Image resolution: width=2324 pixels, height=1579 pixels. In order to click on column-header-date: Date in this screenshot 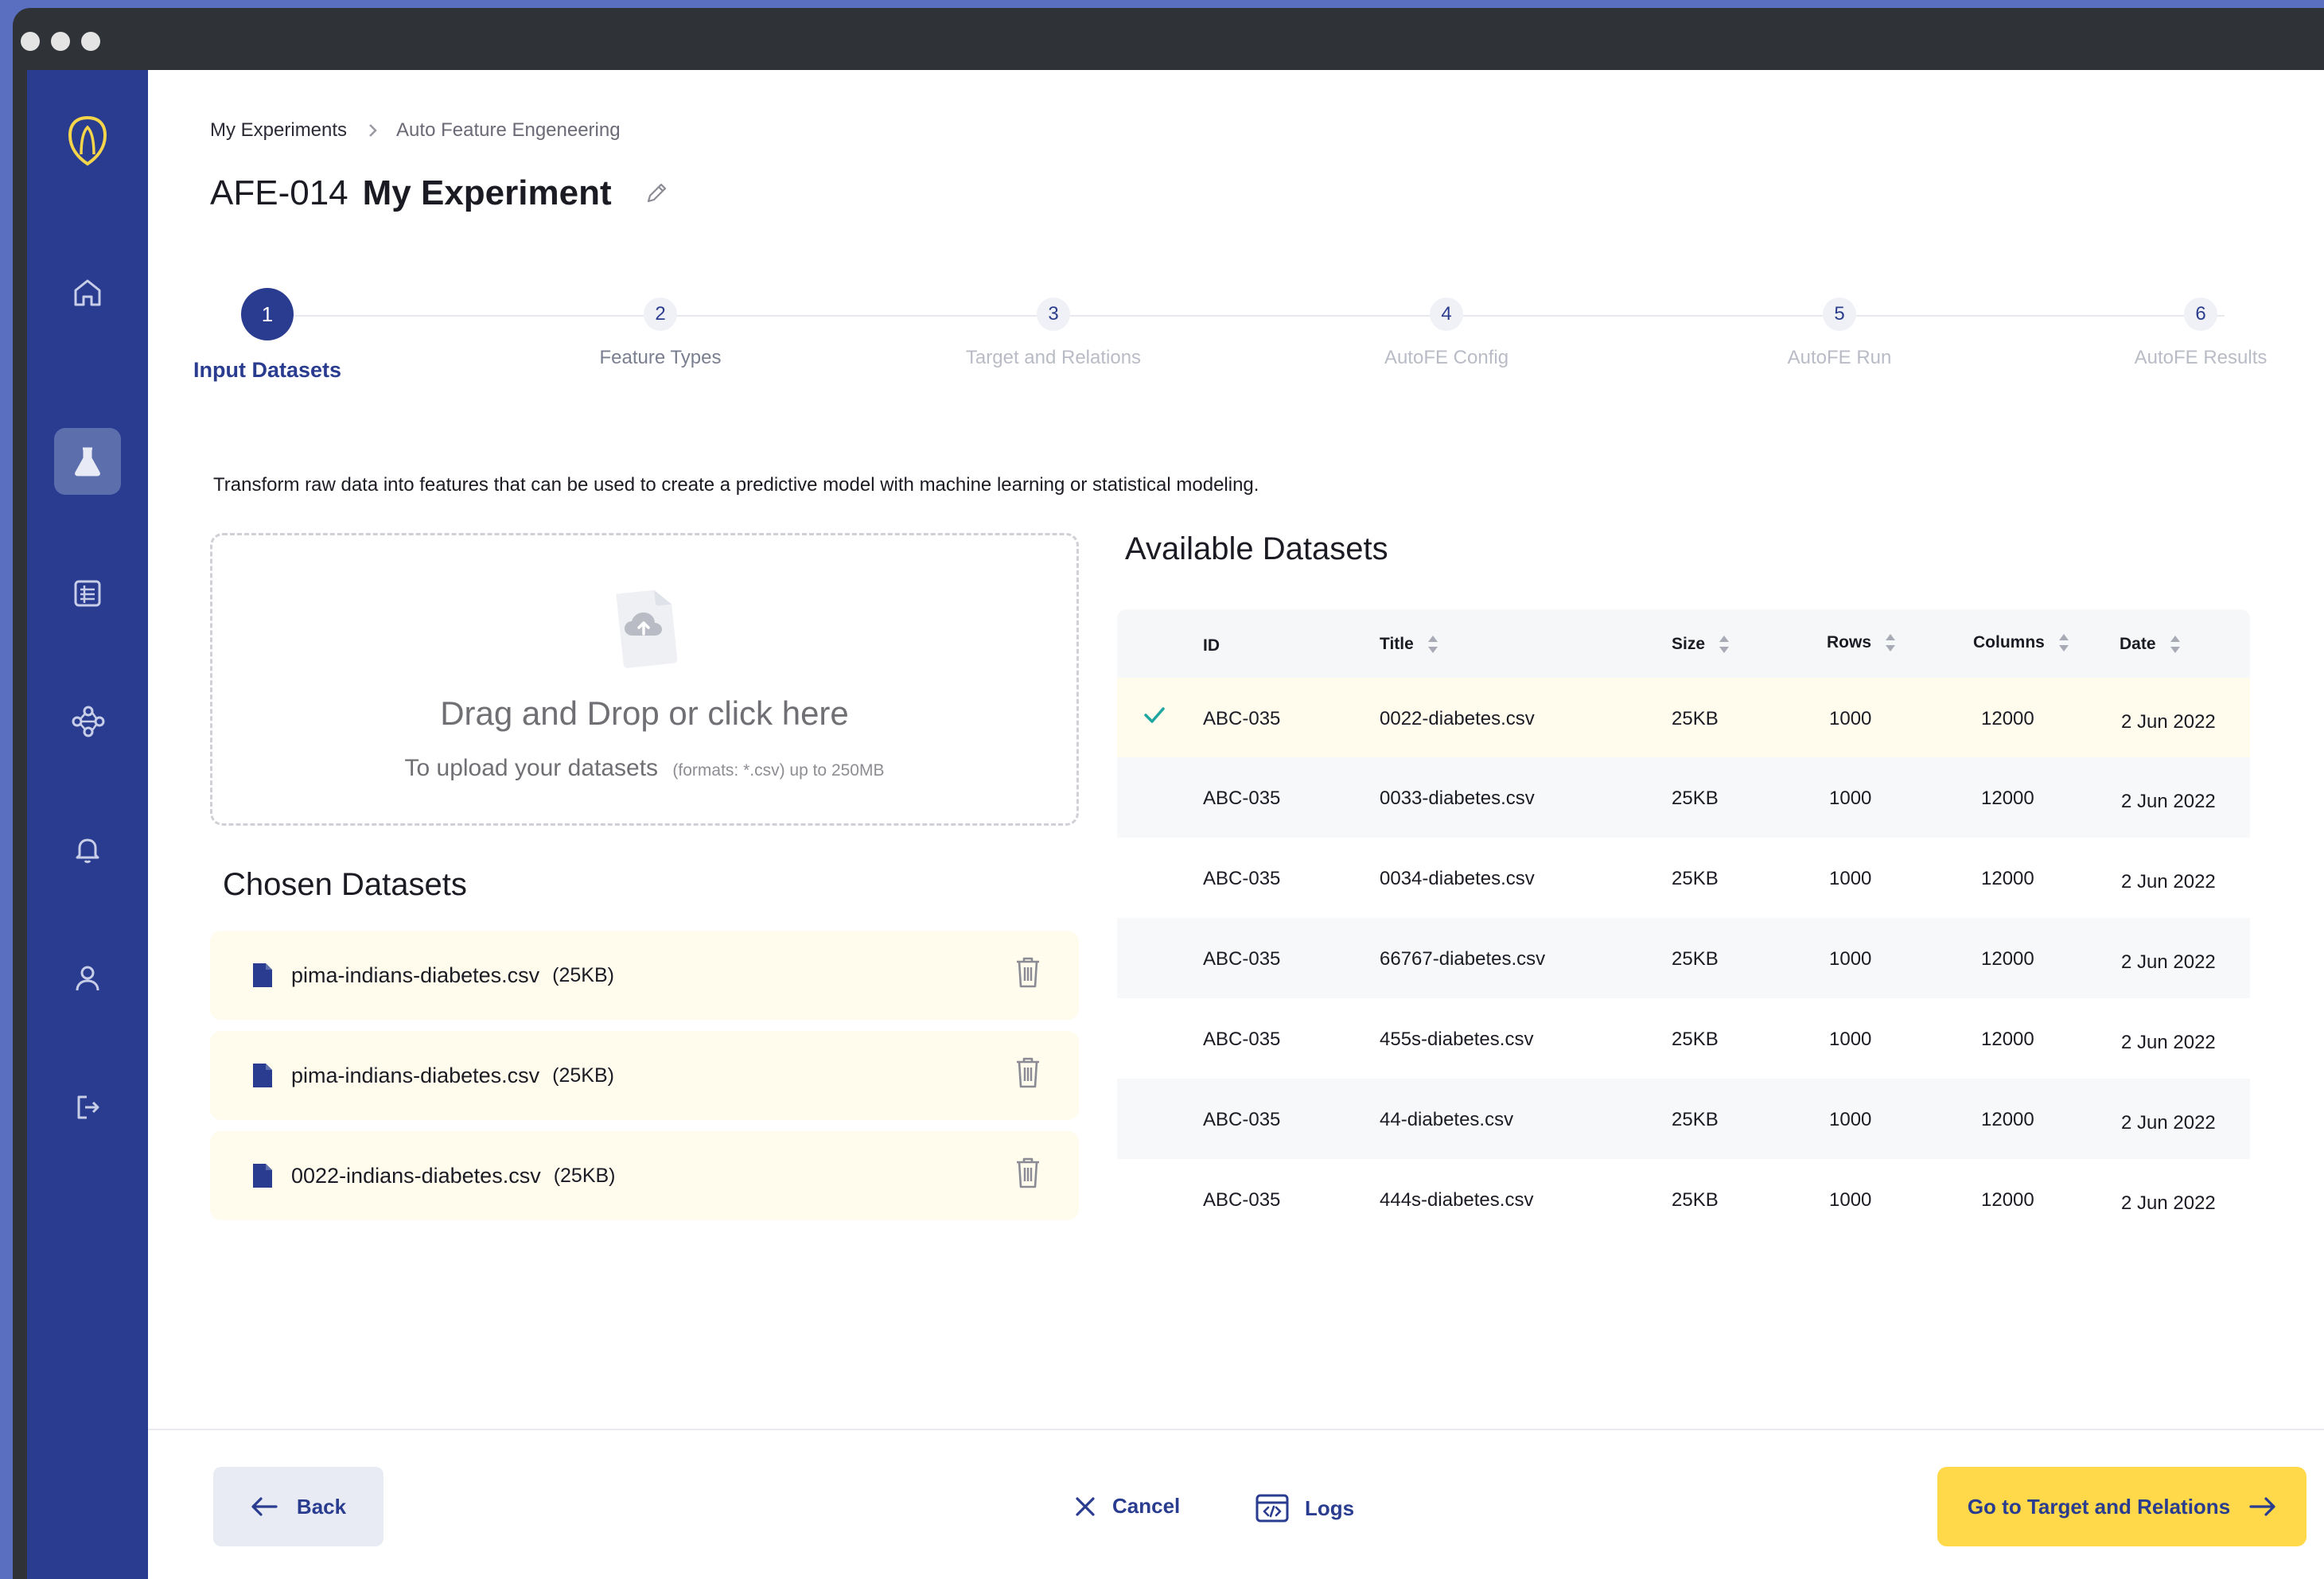, I will do `click(2151, 644)`.